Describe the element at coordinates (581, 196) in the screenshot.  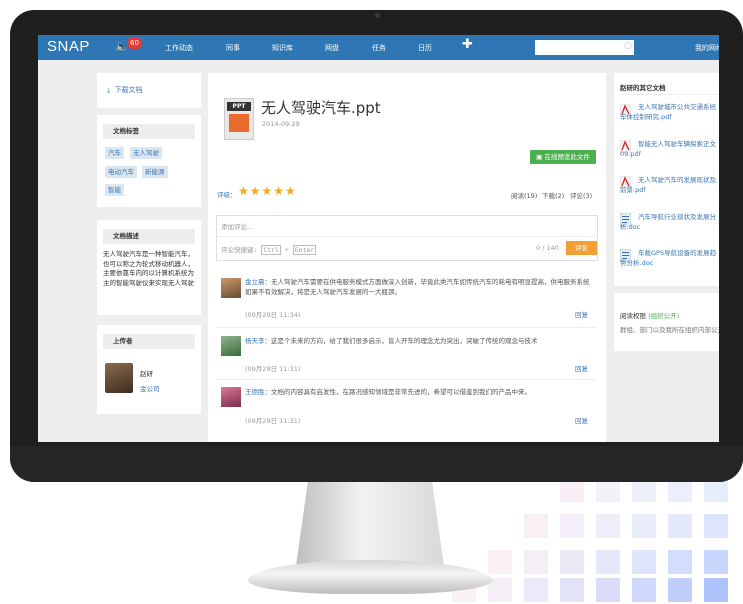
I see `comment-count: 评论(3)` at that location.